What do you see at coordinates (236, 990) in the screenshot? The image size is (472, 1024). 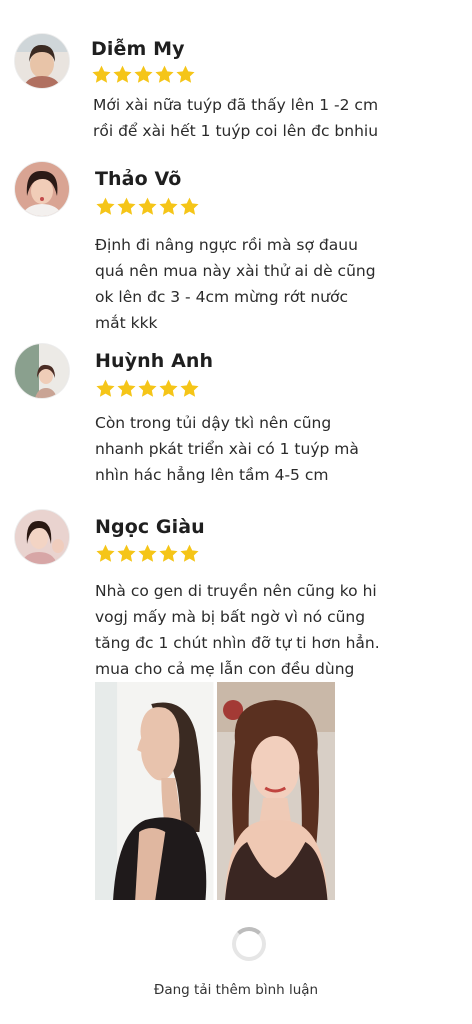 I see `loading-more-text: Đang tải thêm bình luận` at bounding box center [236, 990].